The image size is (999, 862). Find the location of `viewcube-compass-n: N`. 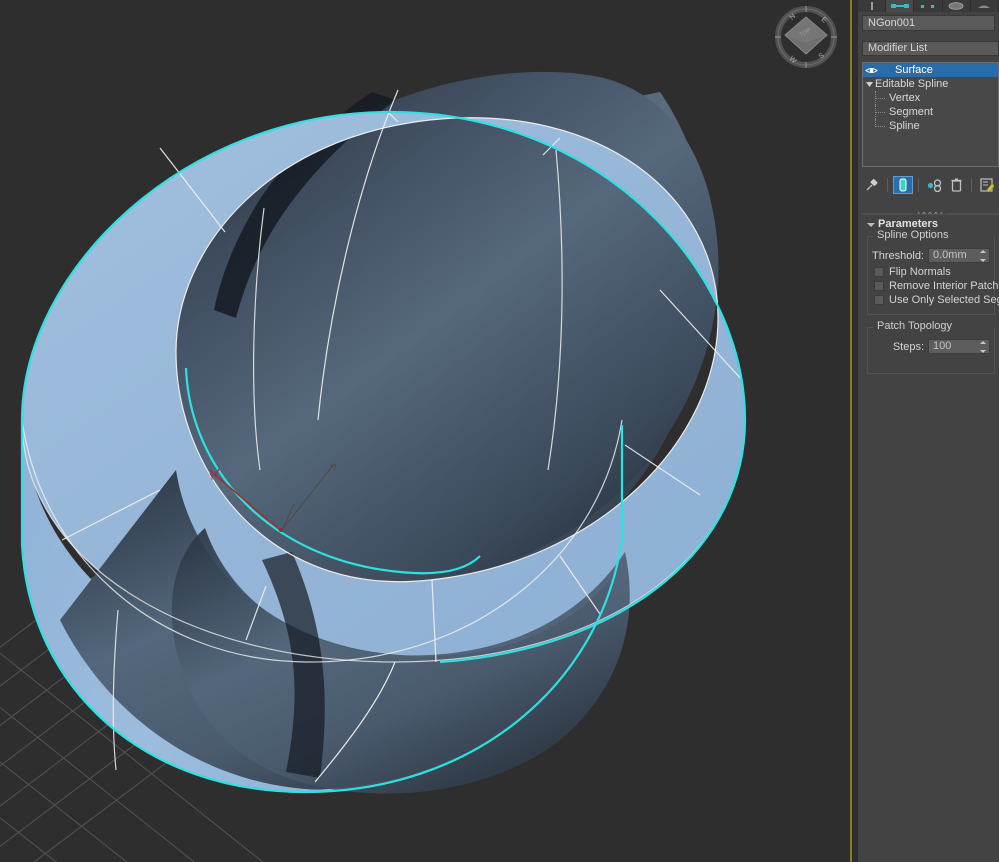

viewcube-compass-n: N is located at coordinates (793, 17).